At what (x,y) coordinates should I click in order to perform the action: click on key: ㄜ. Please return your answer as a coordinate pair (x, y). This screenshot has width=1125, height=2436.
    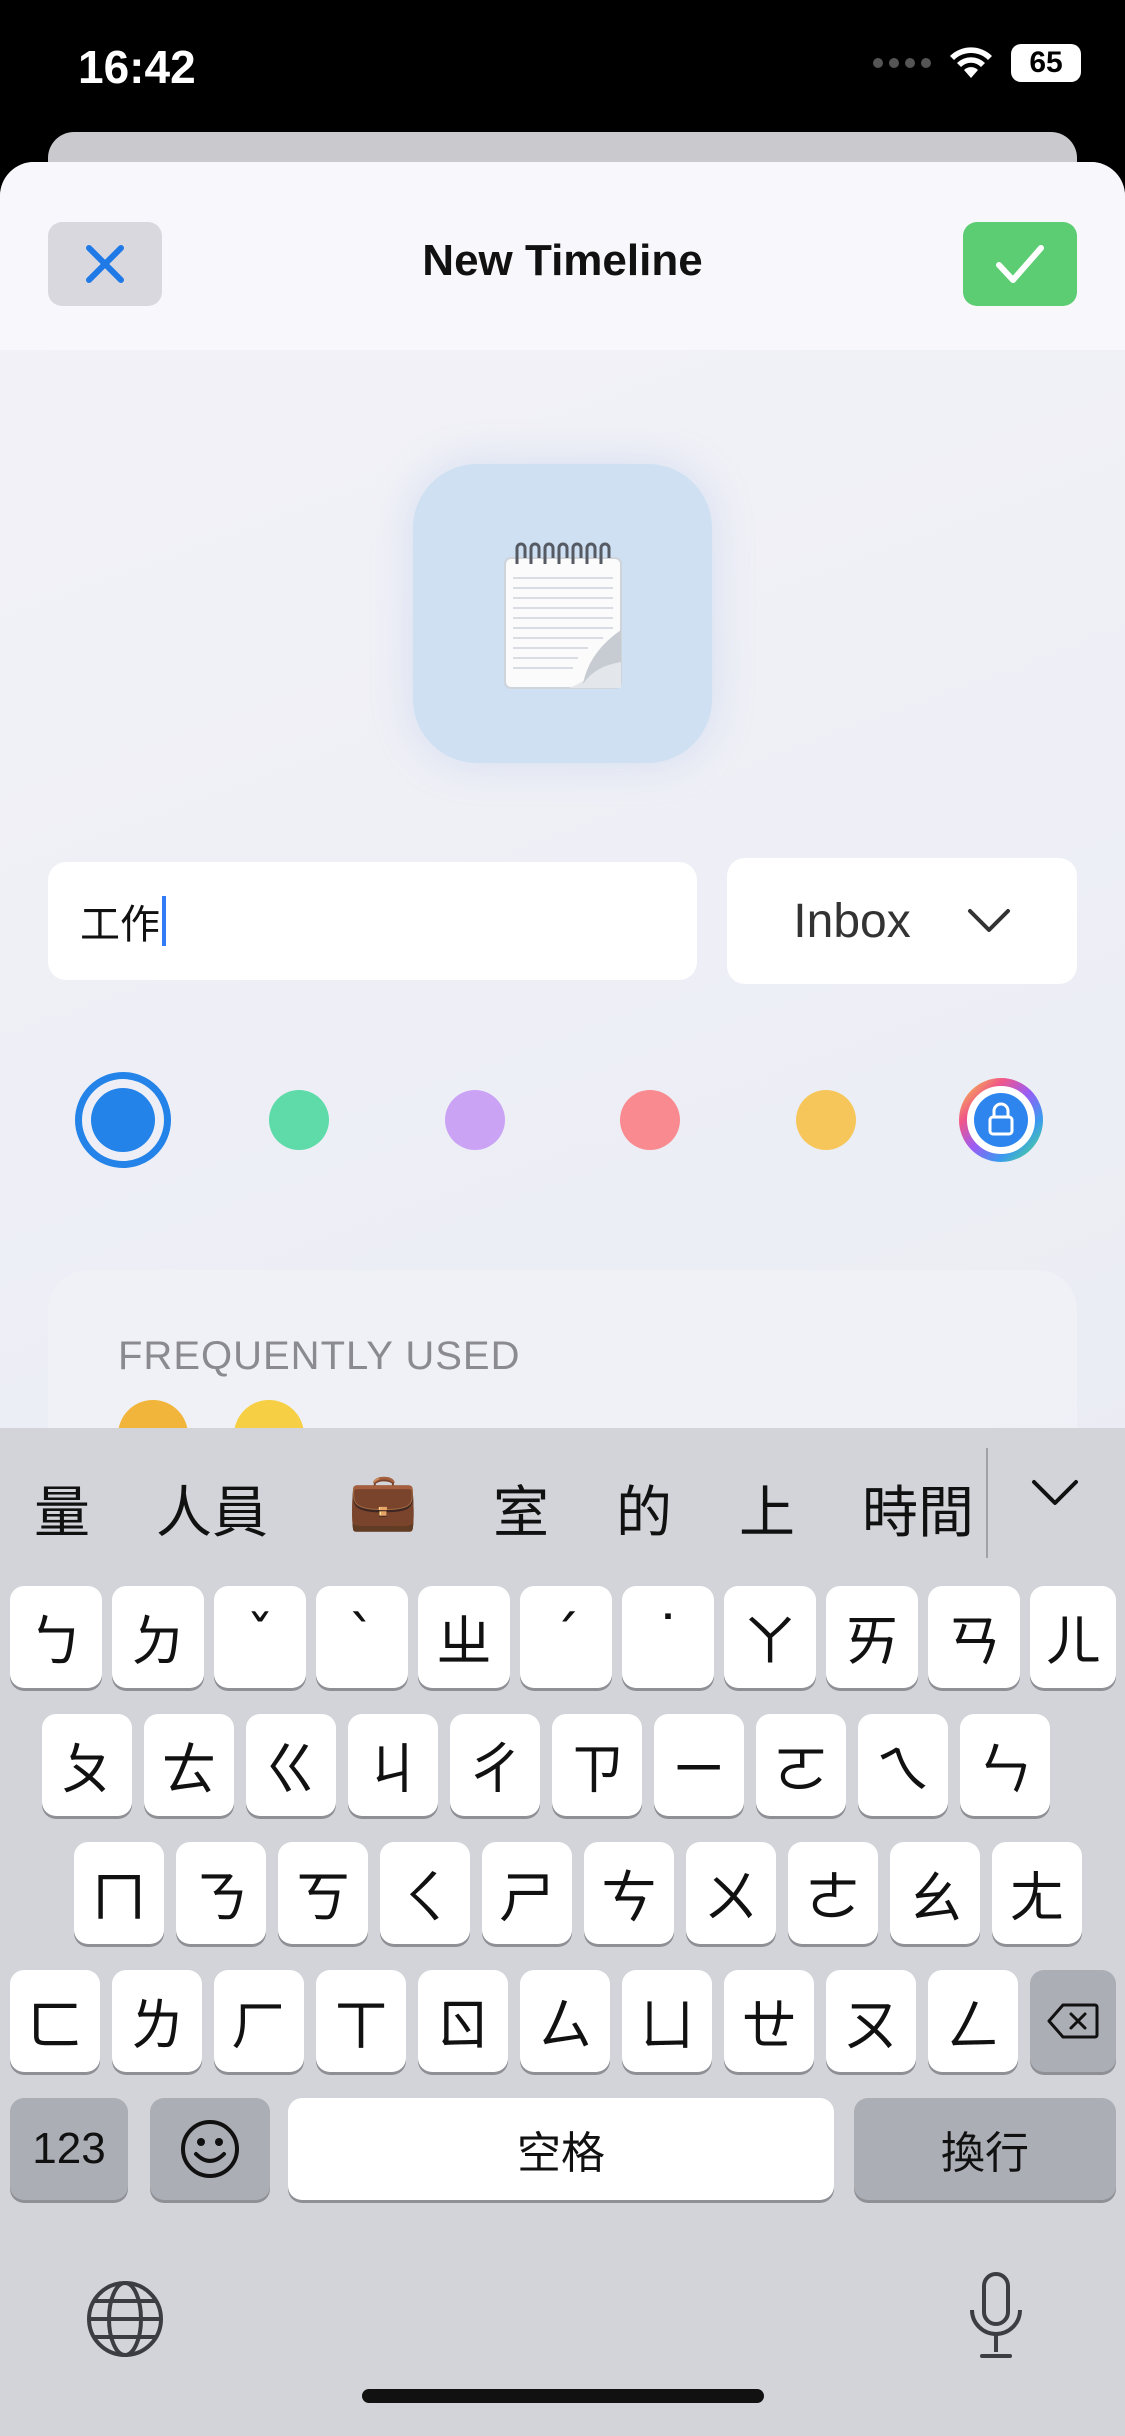
    Looking at the image, I should click on (833, 1893).